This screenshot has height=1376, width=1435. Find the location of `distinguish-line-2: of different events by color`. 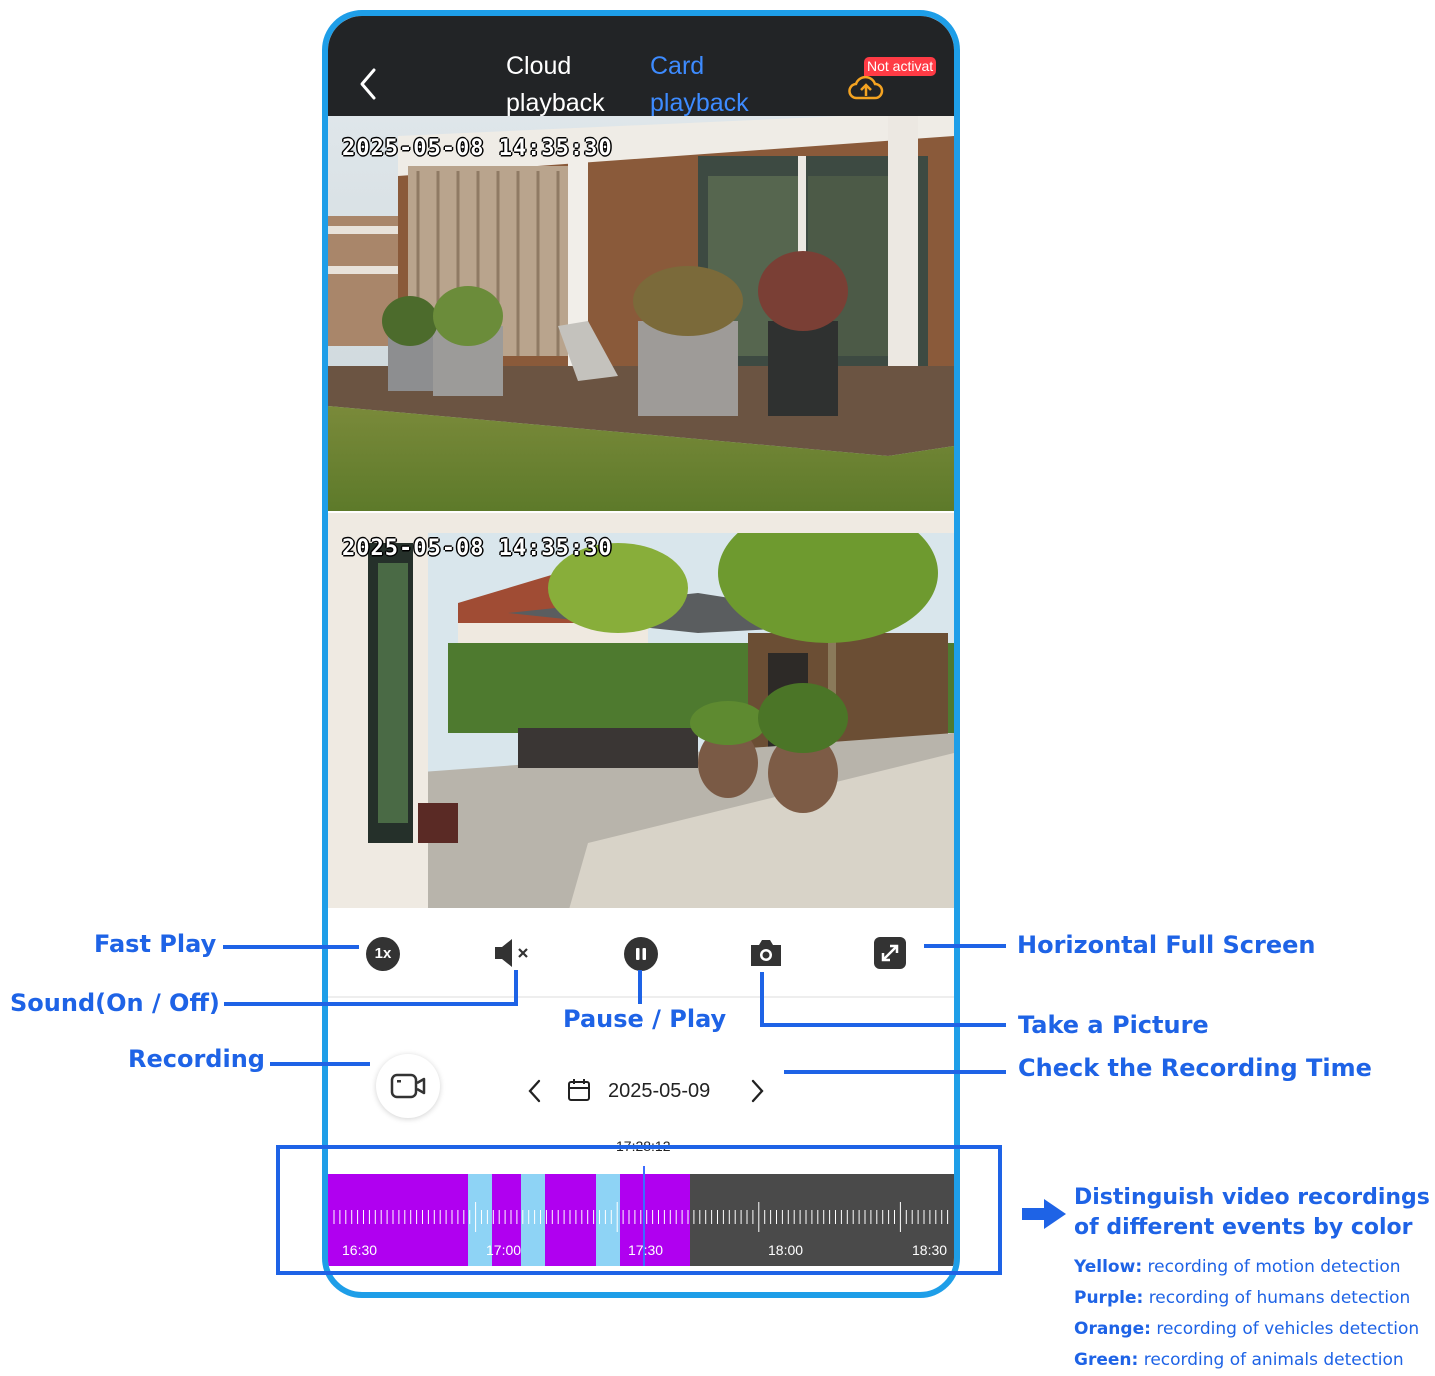

distinguish-line-2: of different events by color is located at coordinates (1243, 1227).